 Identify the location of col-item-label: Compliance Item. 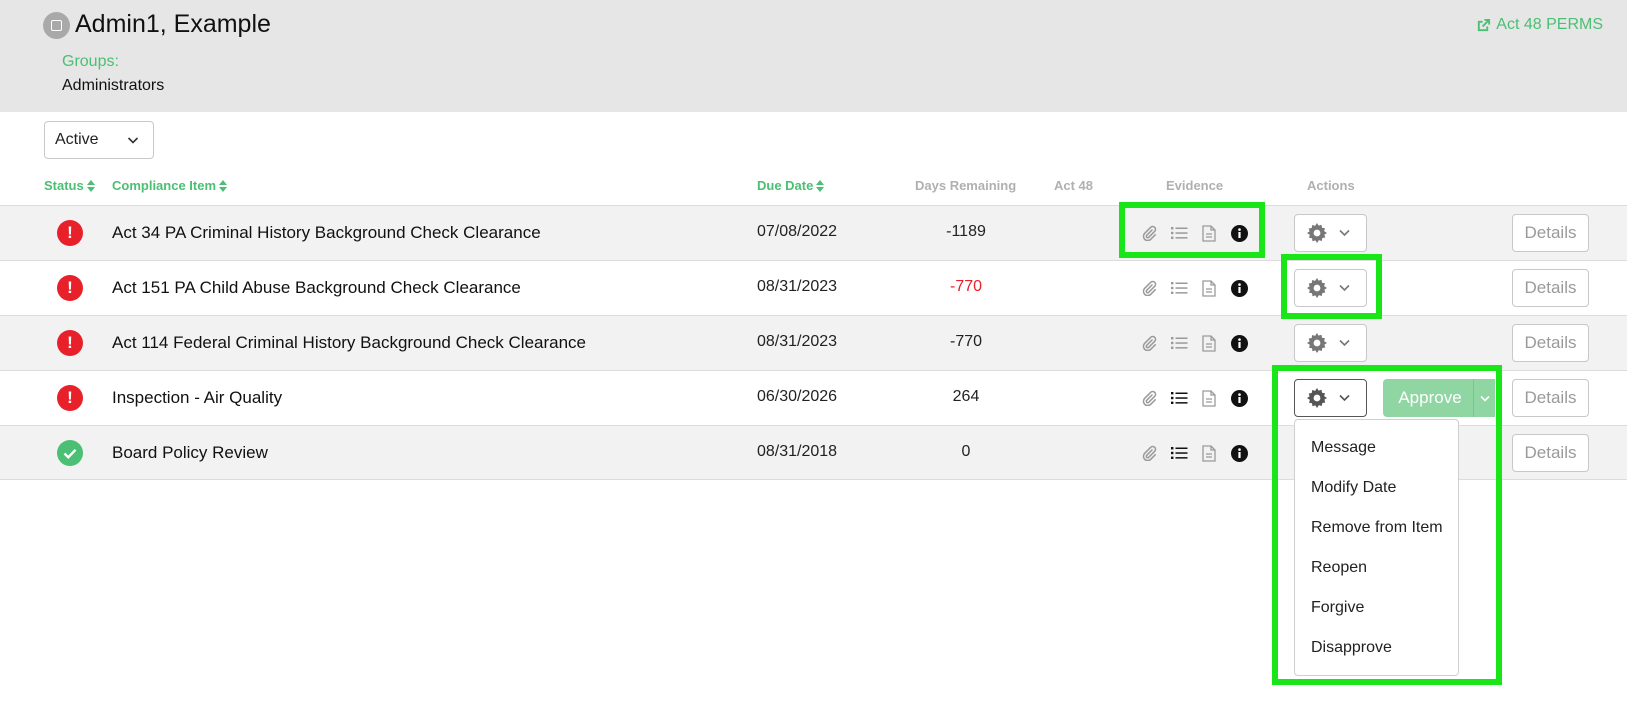
(164, 185).